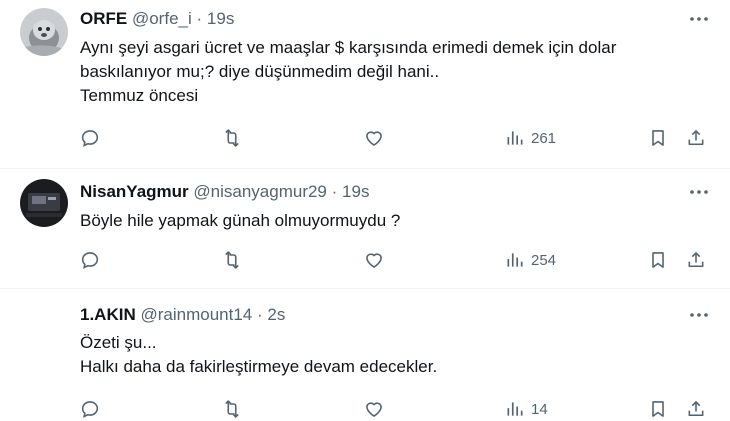  I want to click on tweet-text: Böyle hile yapmak günah olmuyormuydu ?, so click(240, 221).